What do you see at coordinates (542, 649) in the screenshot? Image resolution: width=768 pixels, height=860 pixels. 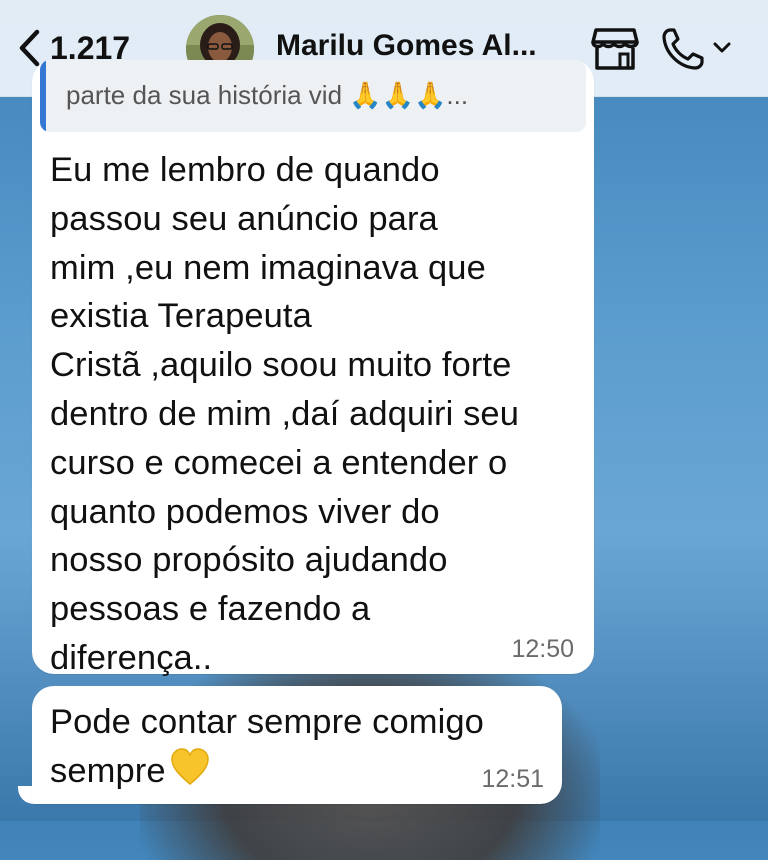 I see `message-time: 12:50` at bounding box center [542, 649].